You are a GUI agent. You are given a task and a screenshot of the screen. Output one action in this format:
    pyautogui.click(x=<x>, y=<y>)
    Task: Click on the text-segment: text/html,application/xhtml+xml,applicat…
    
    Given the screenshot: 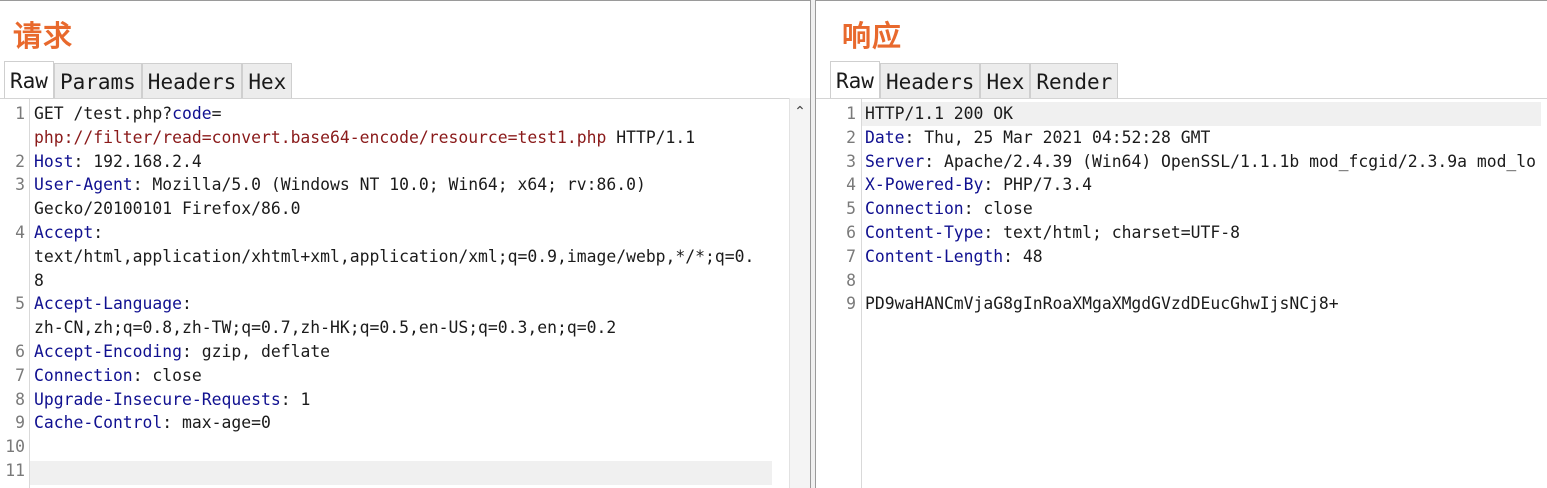 What is the action you would take?
    pyautogui.click(x=394, y=256)
    